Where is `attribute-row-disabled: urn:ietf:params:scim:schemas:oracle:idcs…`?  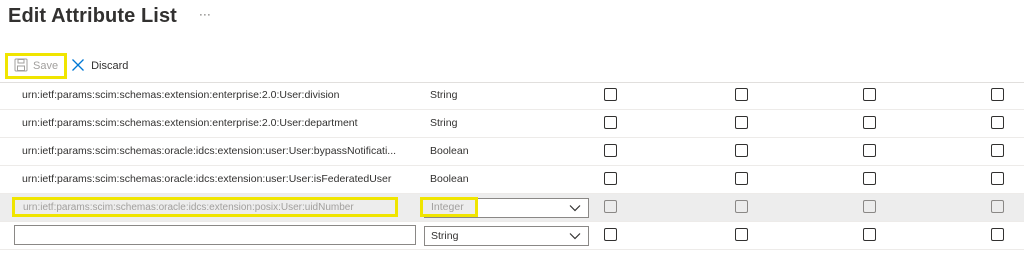 attribute-row-disabled: urn:ietf:params:scim:schemas:oracle:idcs… is located at coordinates (512, 208).